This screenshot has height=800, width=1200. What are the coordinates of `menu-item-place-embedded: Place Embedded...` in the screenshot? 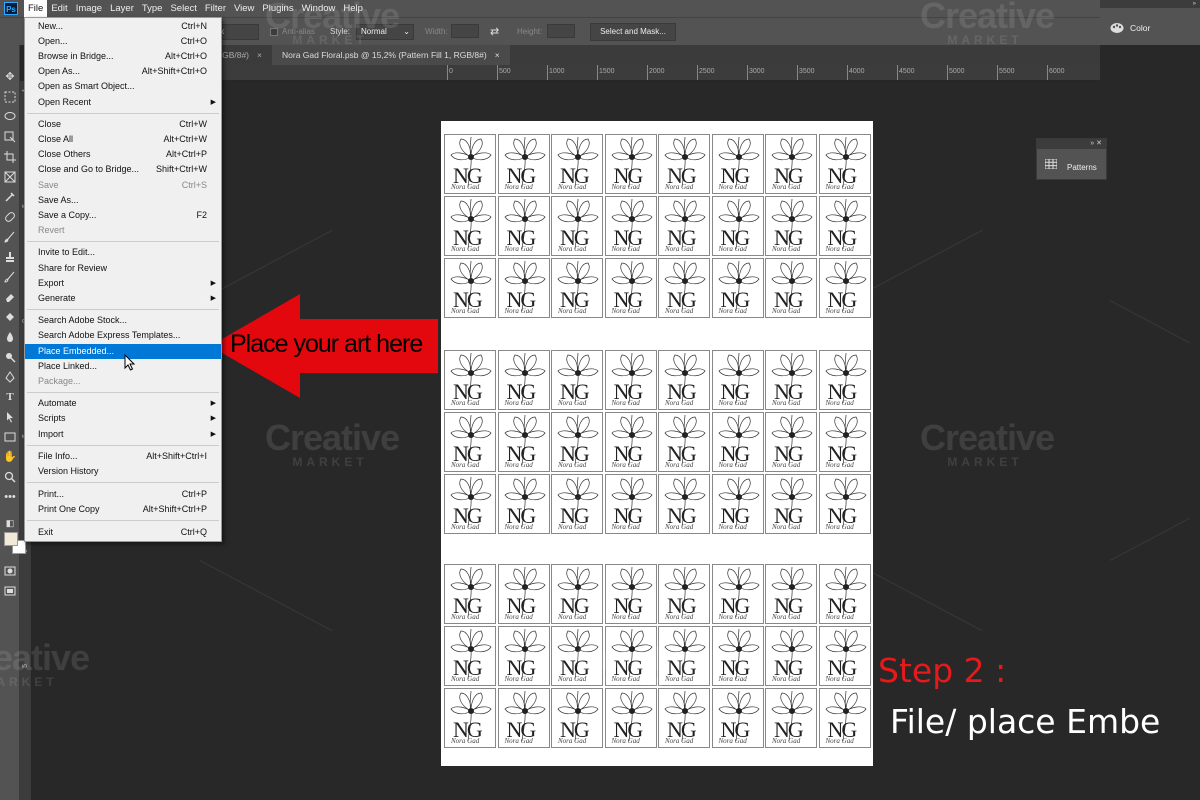 It's located at (123, 351).